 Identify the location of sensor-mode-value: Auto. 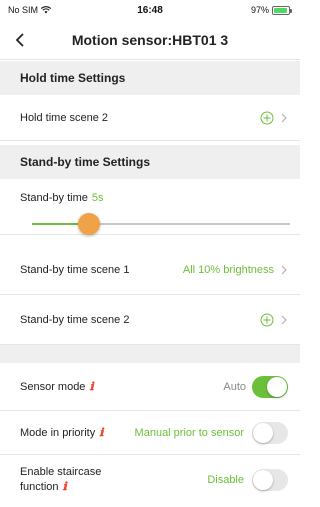
(234, 386).